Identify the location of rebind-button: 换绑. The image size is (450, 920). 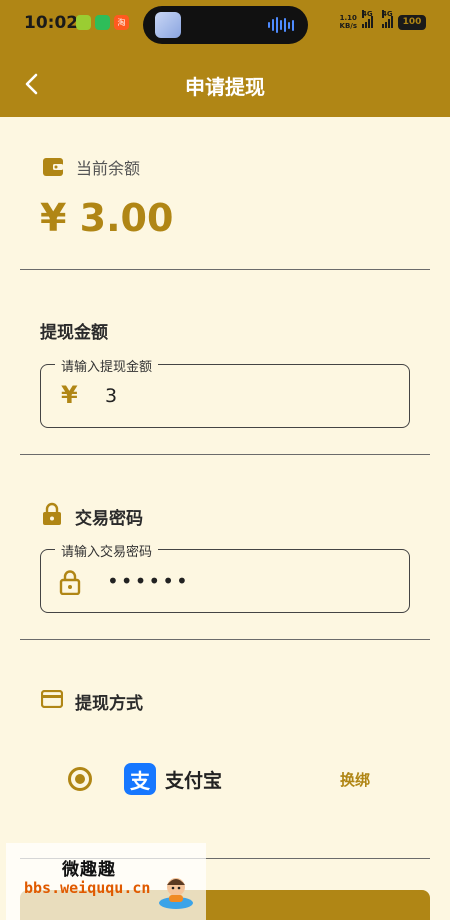
(355, 779).